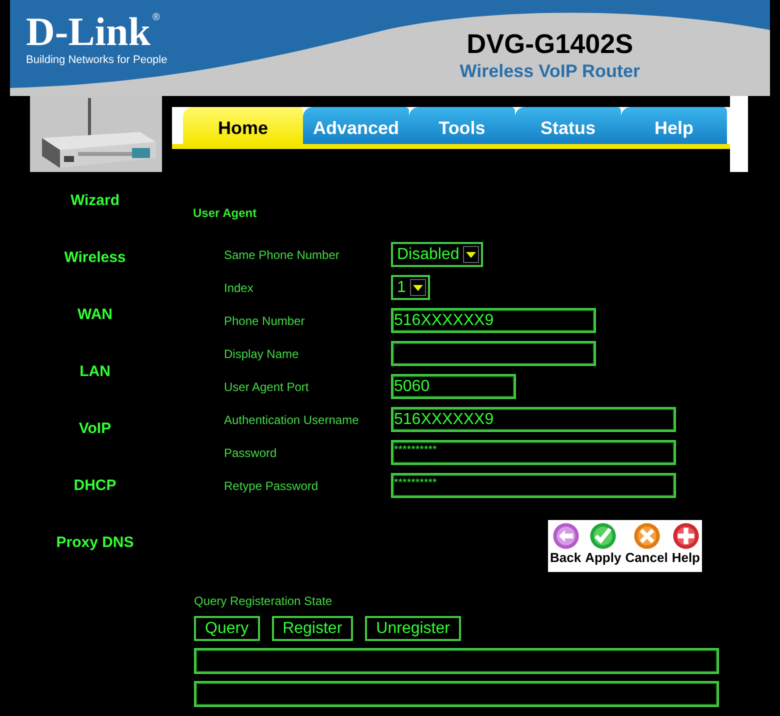 This screenshot has height=716, width=780. What do you see at coordinates (603, 557) in the screenshot?
I see `action-link: Apply` at bounding box center [603, 557].